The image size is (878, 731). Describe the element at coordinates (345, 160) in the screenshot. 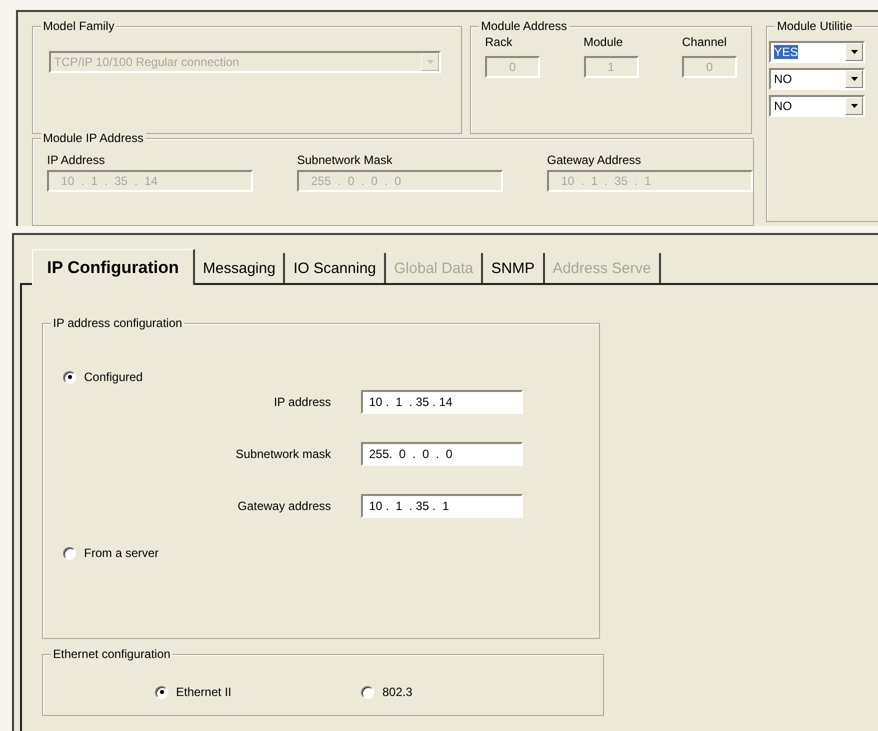

I see `field-label: Subnetwork Mask` at that location.